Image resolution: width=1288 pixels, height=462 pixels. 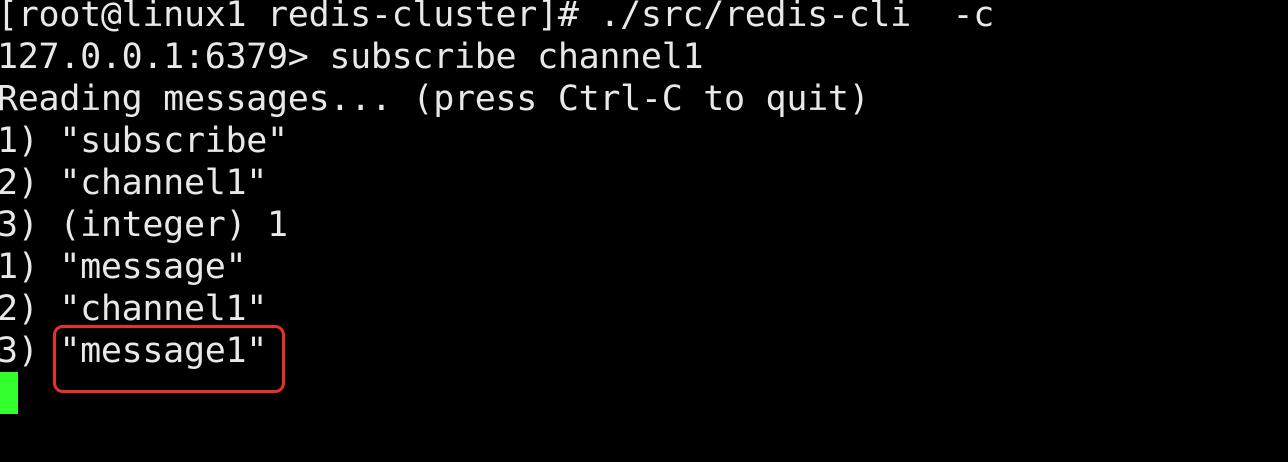 I want to click on message-payload-highlight, so click(x=169, y=359).